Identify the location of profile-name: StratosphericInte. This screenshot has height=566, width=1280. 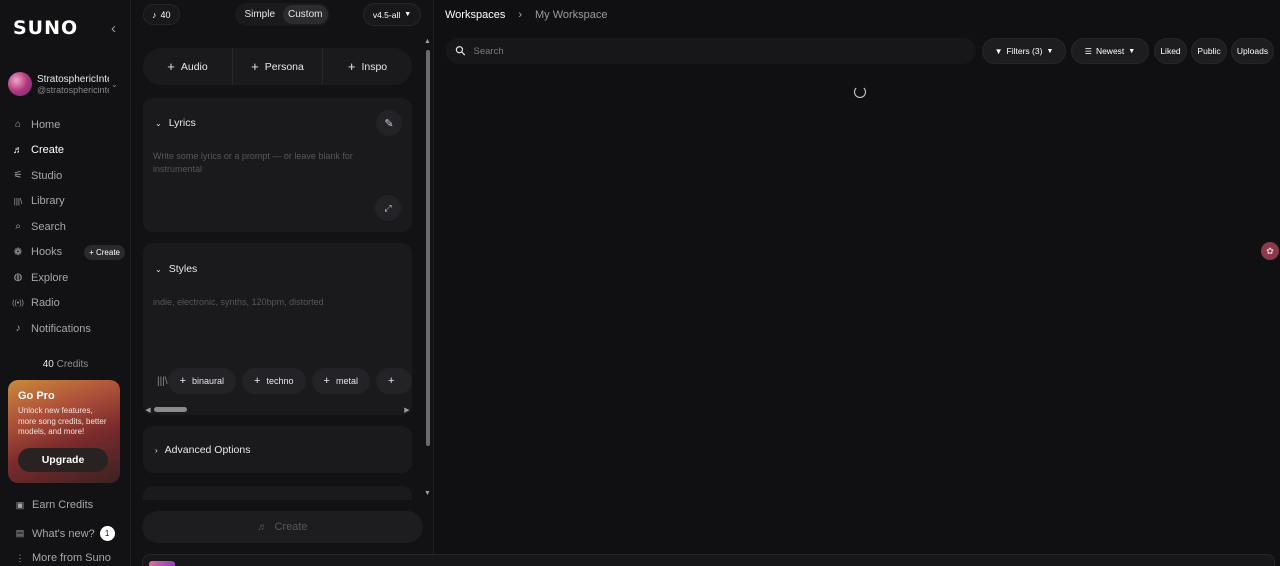
(73, 79).